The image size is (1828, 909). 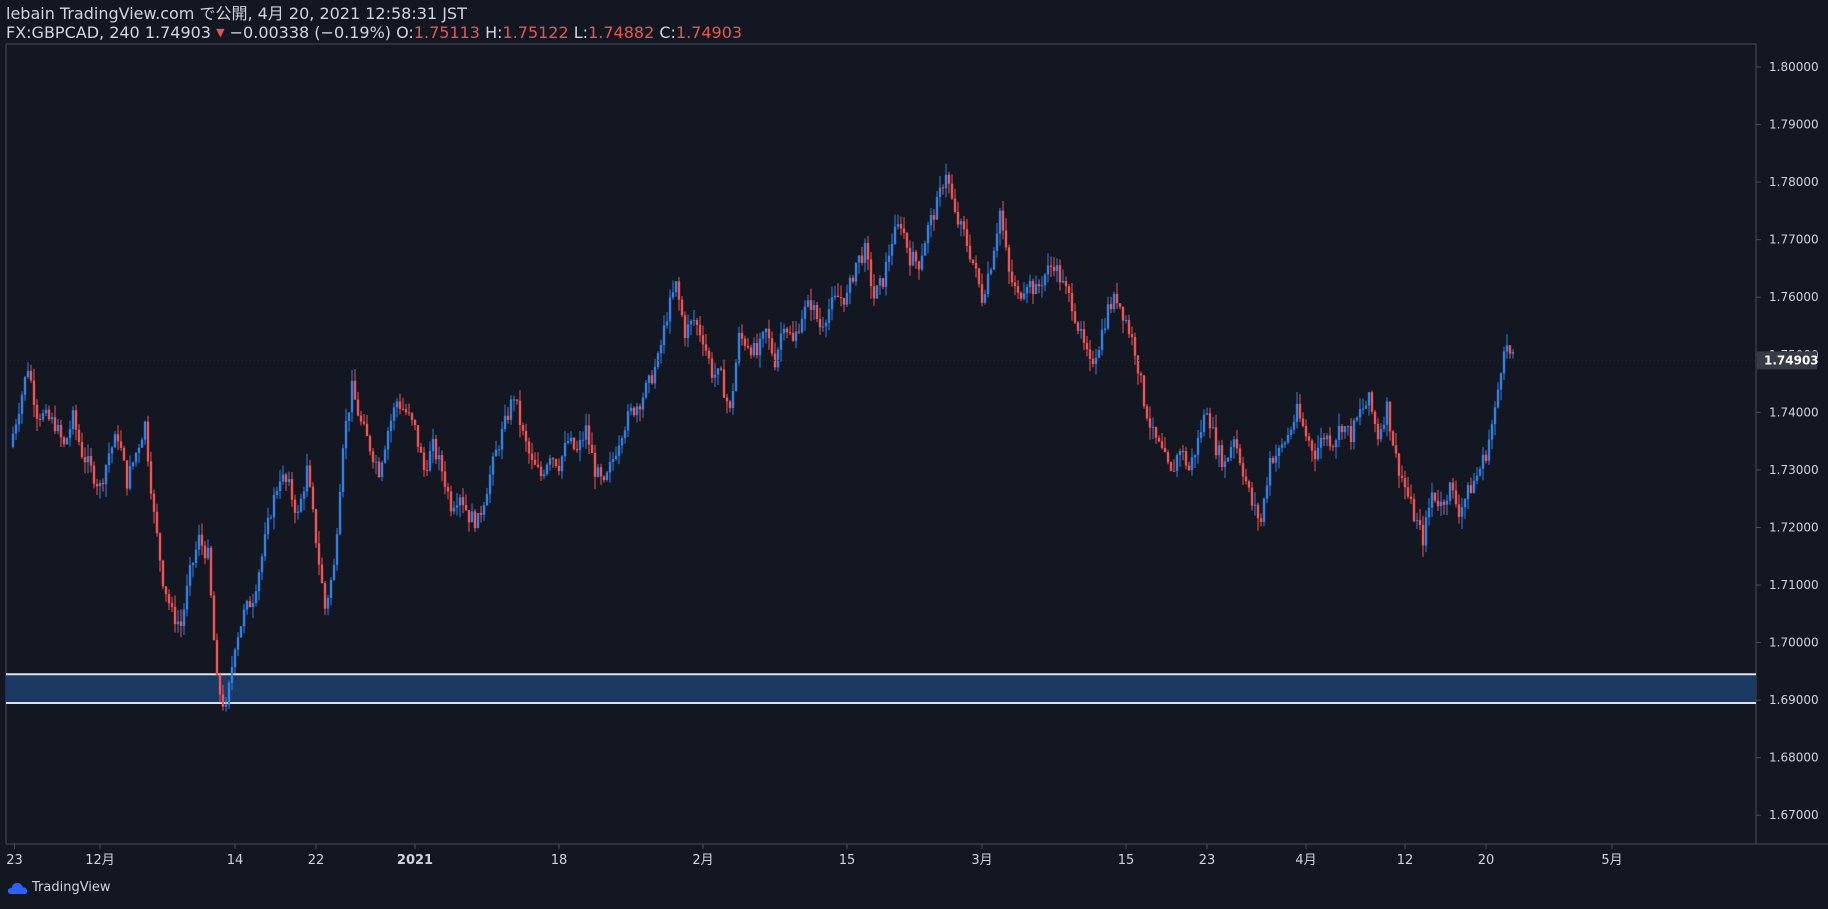 I want to click on price-tick-label: 1.79000, so click(x=1794, y=125).